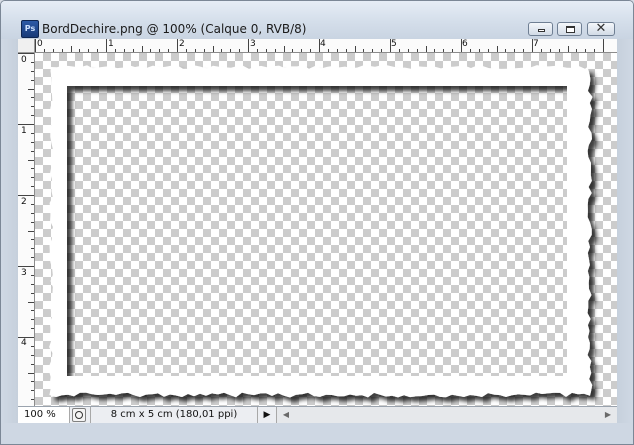 The image size is (634, 445). What do you see at coordinates (394, 44) in the screenshot?
I see `ruler-h-label: 5` at bounding box center [394, 44].